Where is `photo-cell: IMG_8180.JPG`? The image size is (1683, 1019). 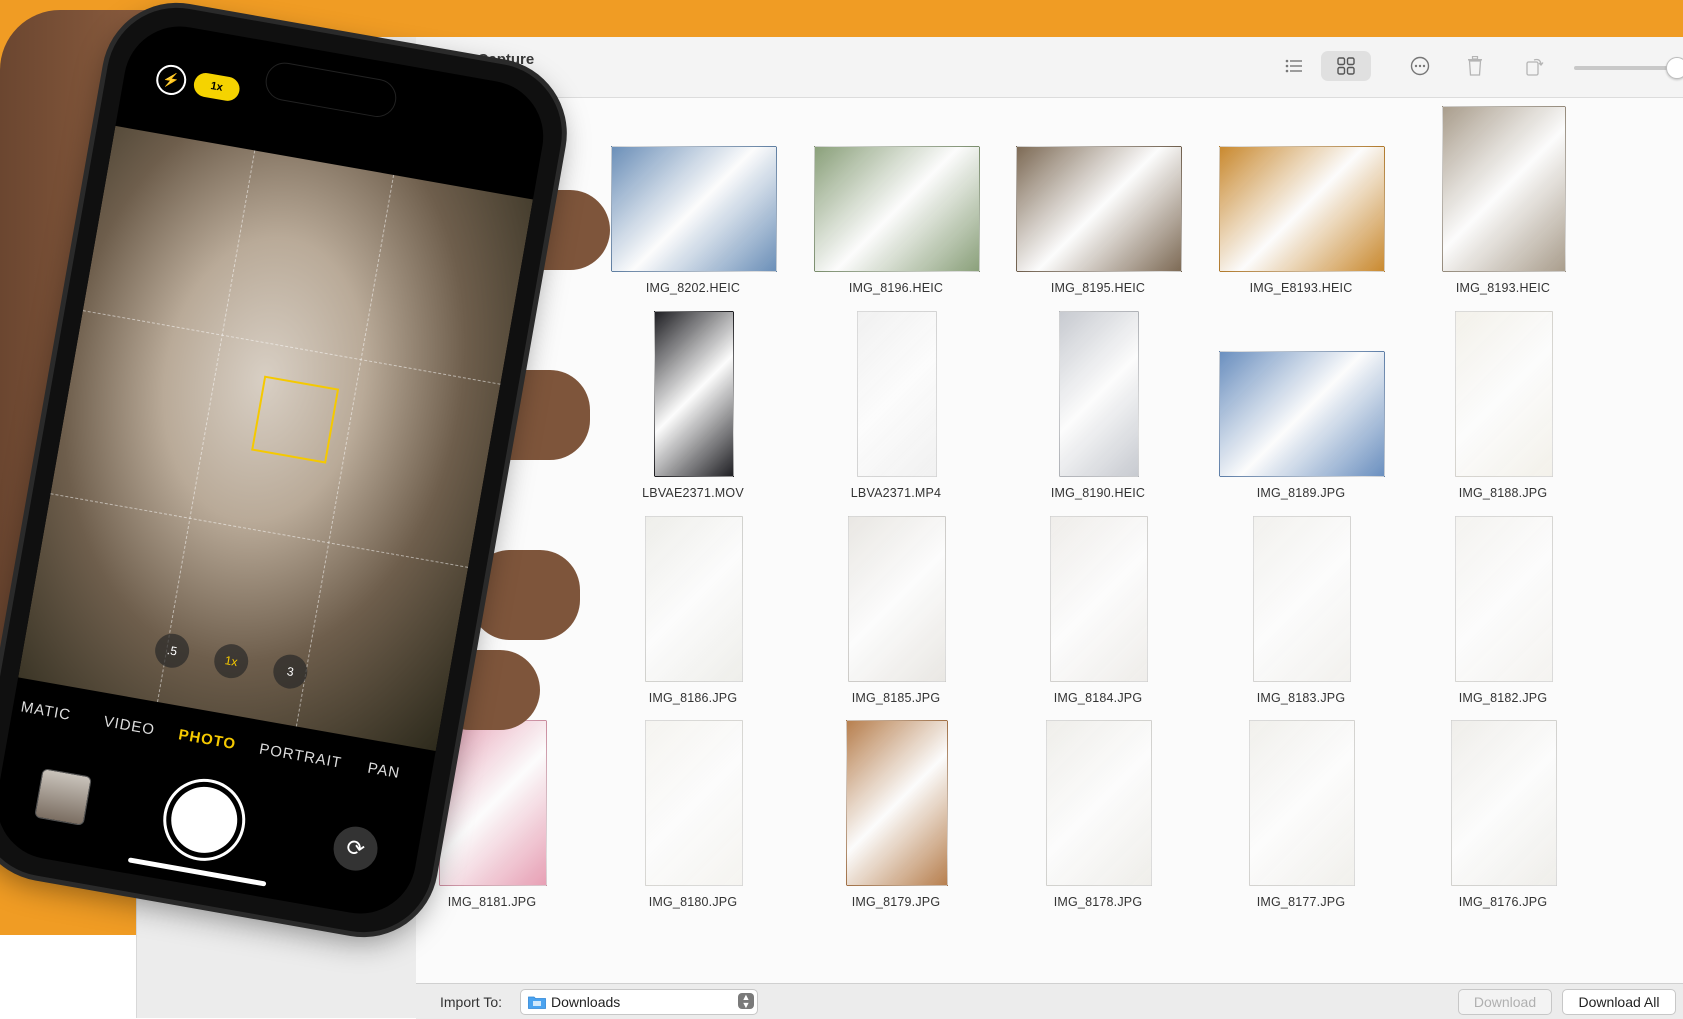
photo-cell: IMG_8180.JPG is located at coordinates (693, 817).